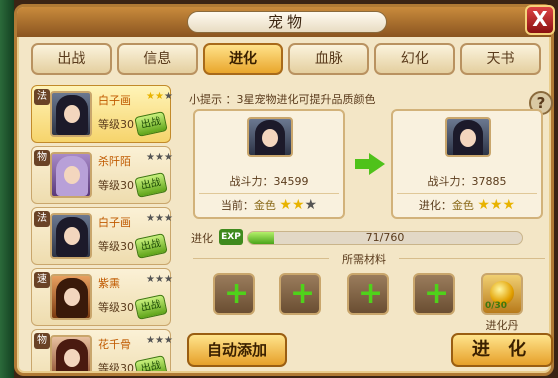 The width and height of the screenshot is (558, 378). Describe the element at coordinates (269, 164) in the screenshot. I see `current-pet-card: 战斗力：34599 当前：金色 ★★★` at that location.